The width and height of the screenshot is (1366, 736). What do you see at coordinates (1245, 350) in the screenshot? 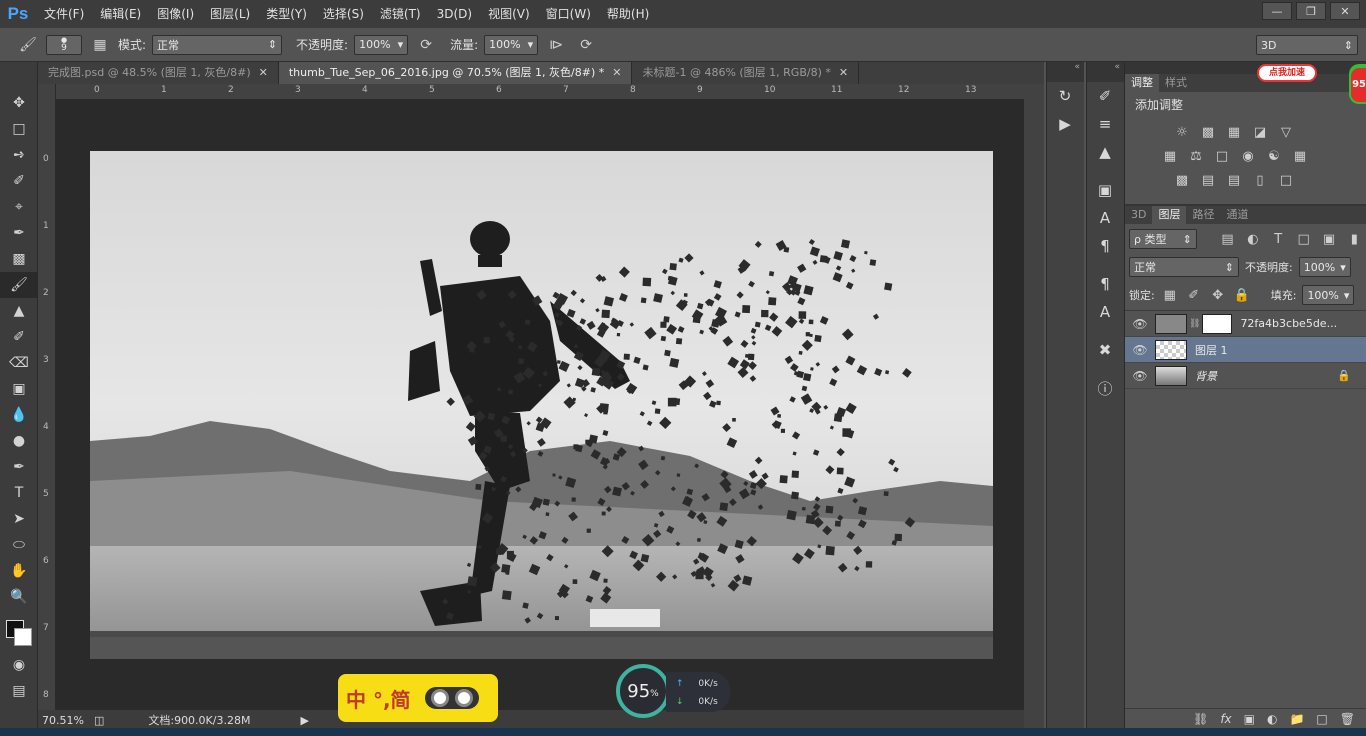
I see `layer-row: 👁 图层 1` at bounding box center [1245, 350].